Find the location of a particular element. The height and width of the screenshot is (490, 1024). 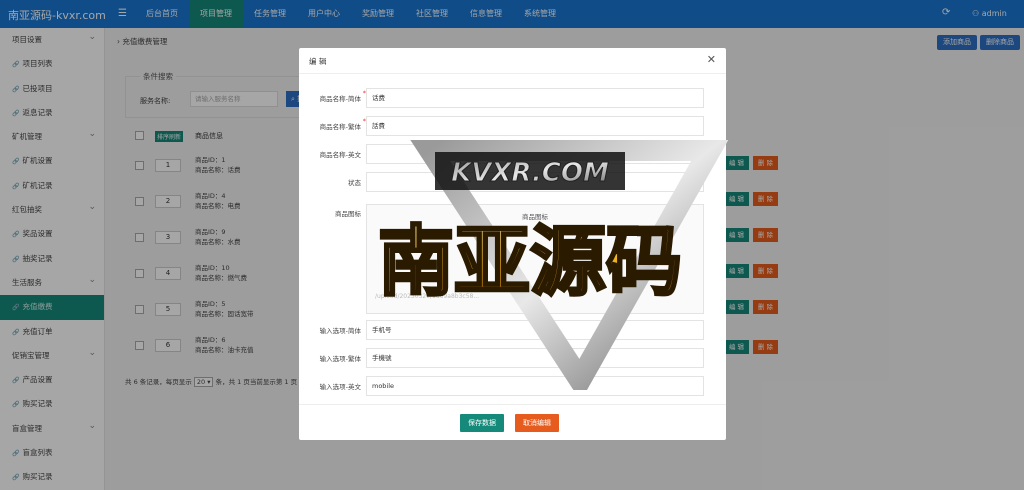

close-icon: ✕ is located at coordinates (711, 59).